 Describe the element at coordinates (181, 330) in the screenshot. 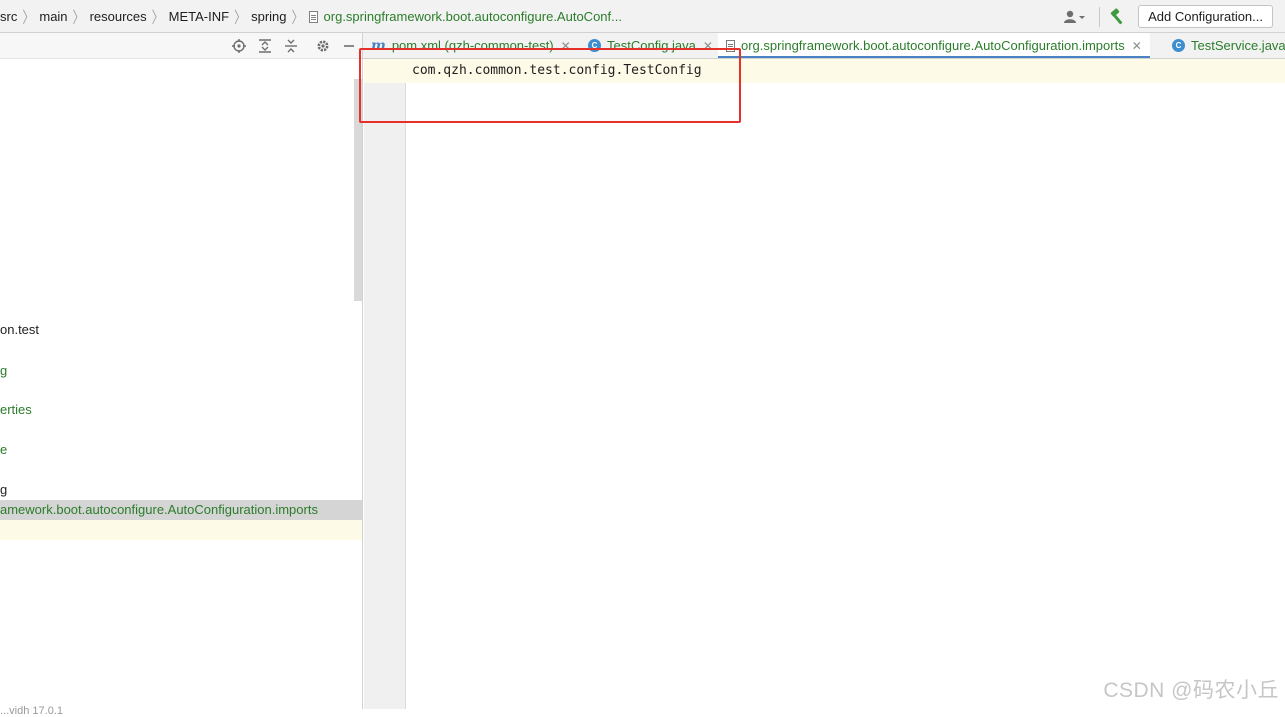

I see `tree-item: on.test` at that location.